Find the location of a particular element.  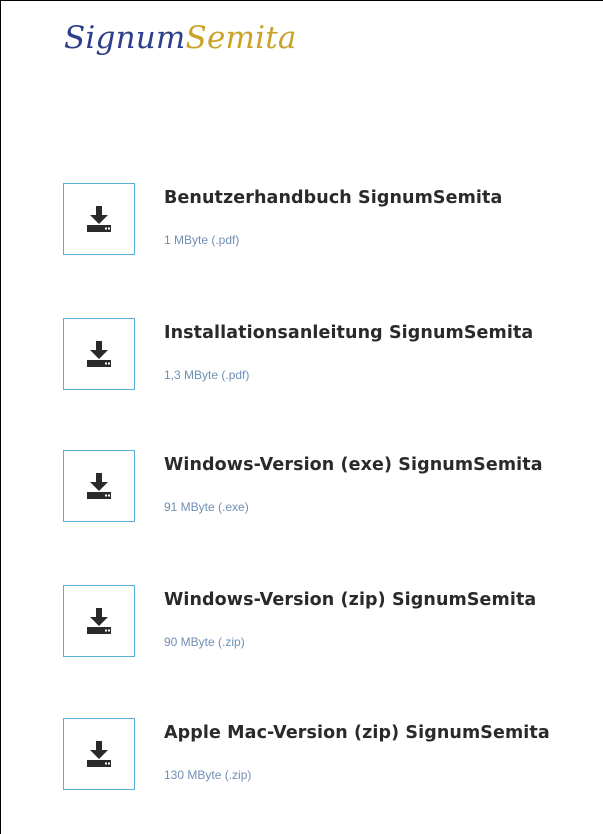

download-title: Benutzerhandbuch SignumSemita is located at coordinates (333, 198).